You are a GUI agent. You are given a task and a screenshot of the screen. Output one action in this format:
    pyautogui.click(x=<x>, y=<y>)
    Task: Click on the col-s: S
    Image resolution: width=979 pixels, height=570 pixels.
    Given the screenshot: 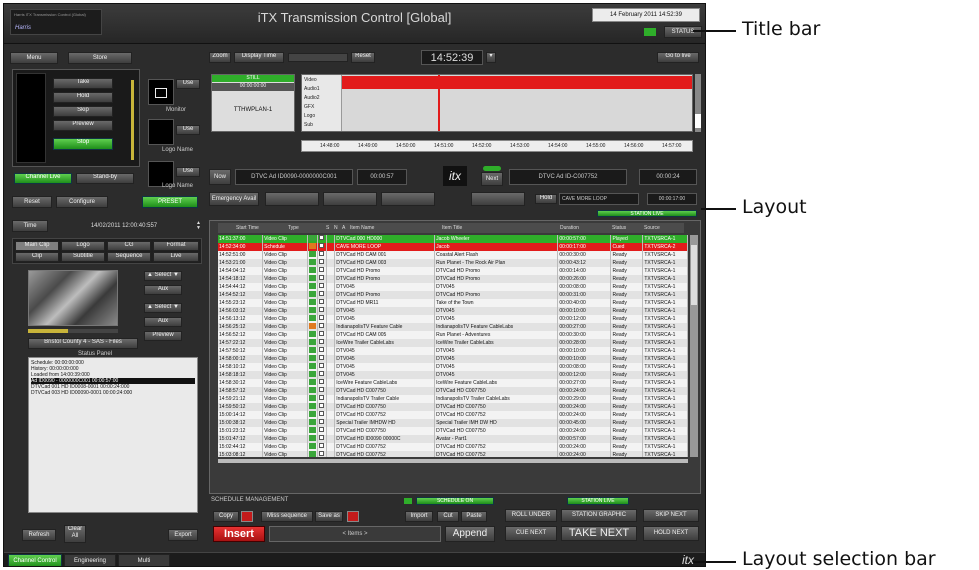 What is the action you would take?
    pyautogui.click(x=327, y=228)
    